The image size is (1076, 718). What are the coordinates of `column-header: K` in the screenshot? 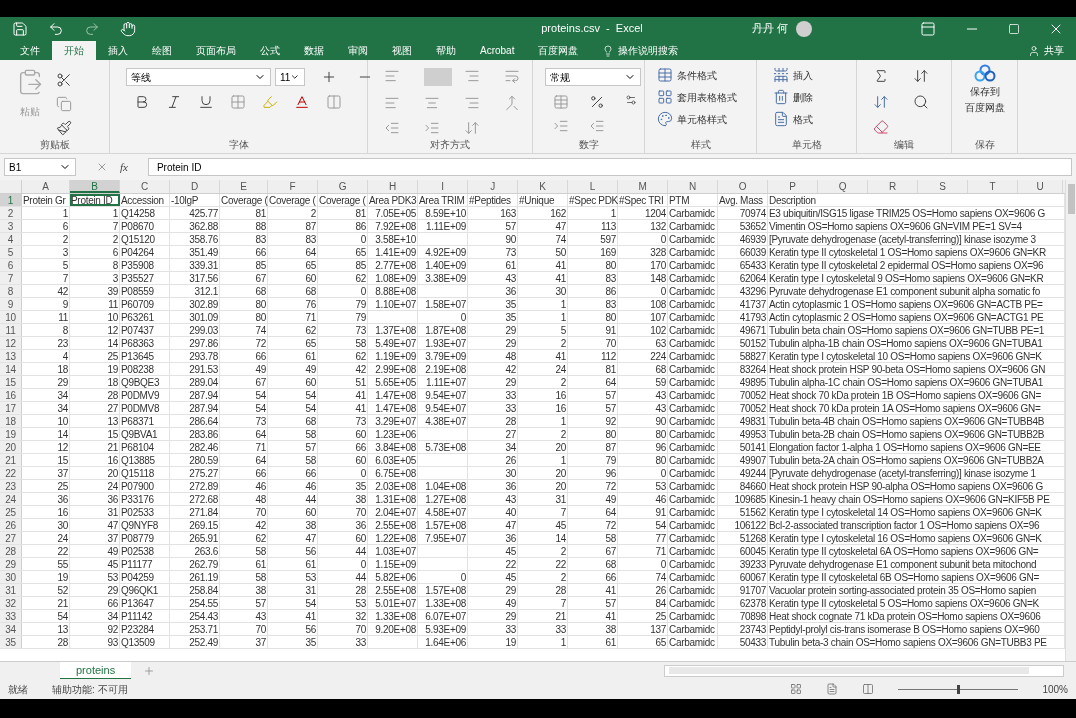 It's located at (543, 186).